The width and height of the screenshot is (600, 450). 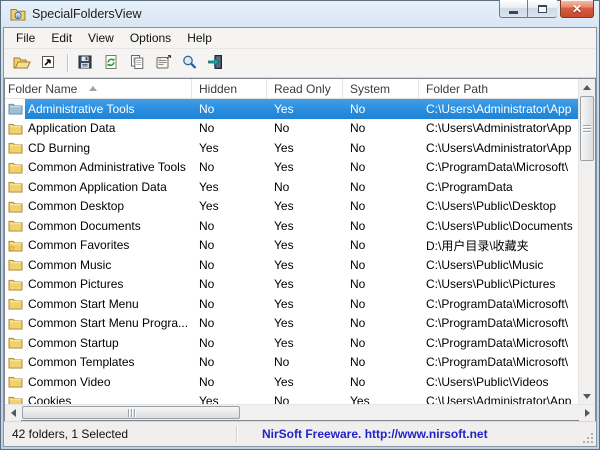 I want to click on horizontal-scrollbar, so click(x=300, y=412).